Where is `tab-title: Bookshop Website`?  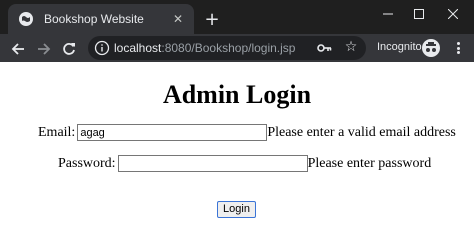 tab-title: Bookshop Website is located at coordinates (94, 19).